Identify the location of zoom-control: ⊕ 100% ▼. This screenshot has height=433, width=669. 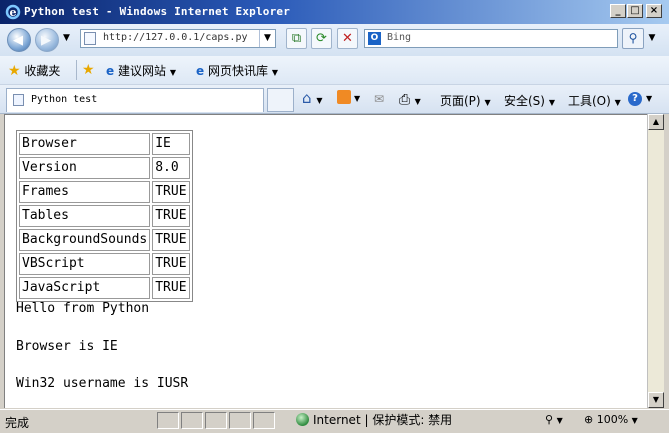
(611, 419).